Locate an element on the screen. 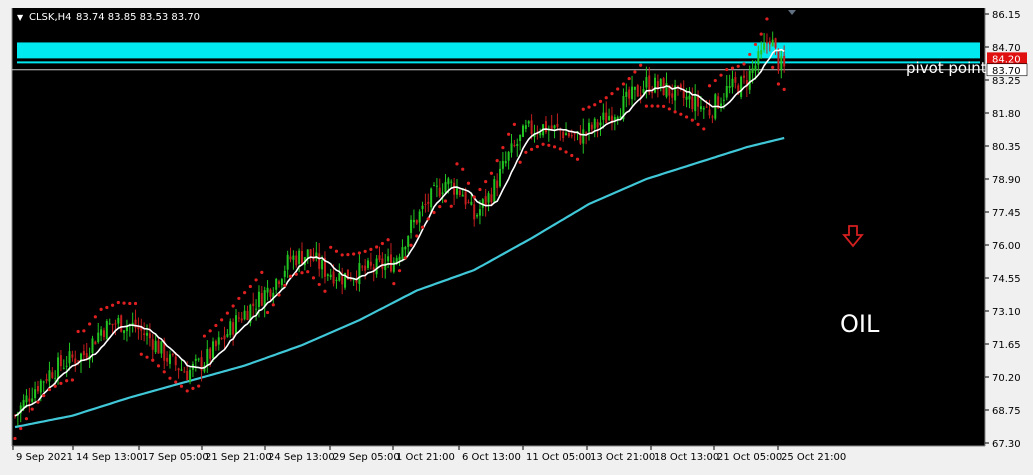  y-tick-label: 68.75 is located at coordinates (1006, 411).